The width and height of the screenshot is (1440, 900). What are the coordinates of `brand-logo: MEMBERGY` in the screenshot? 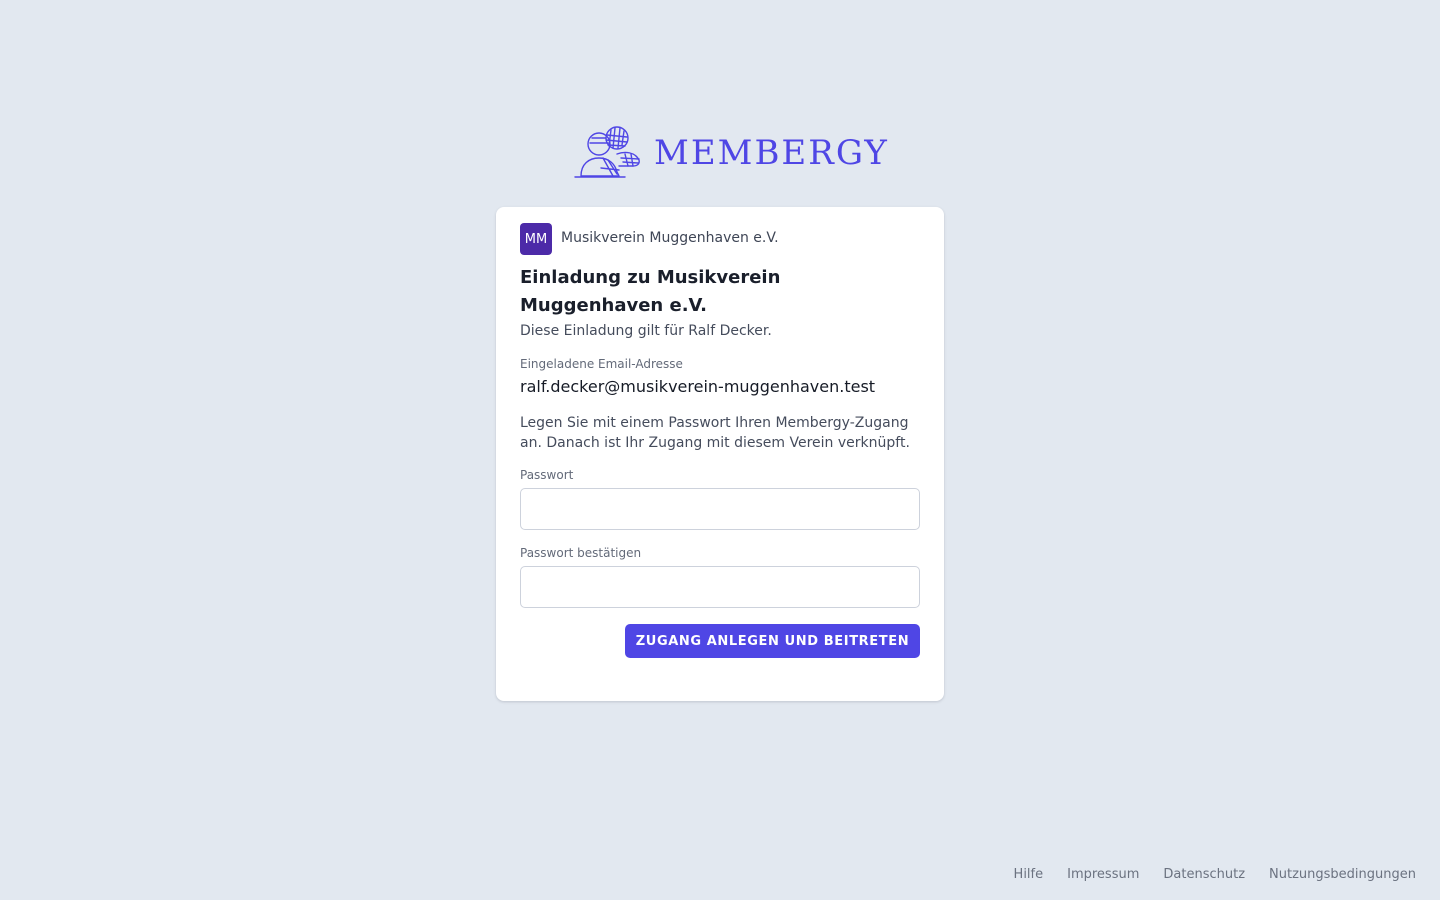 It's located at (731, 152).